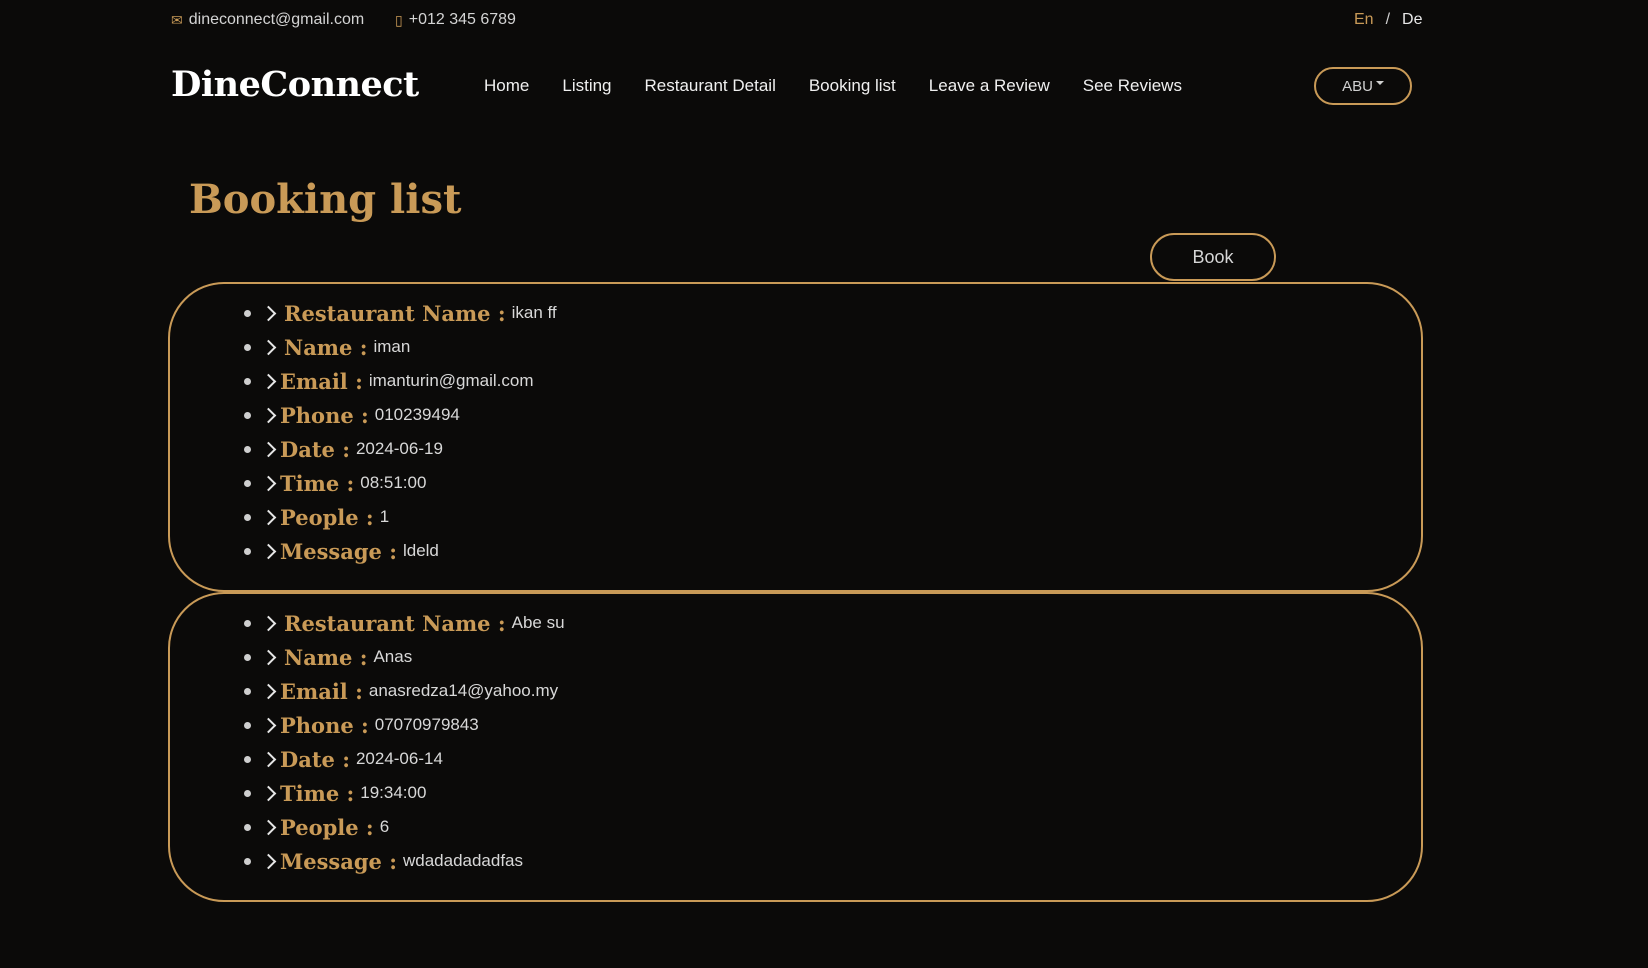 The image size is (1648, 968). I want to click on field-value: ikan ff, so click(534, 312).